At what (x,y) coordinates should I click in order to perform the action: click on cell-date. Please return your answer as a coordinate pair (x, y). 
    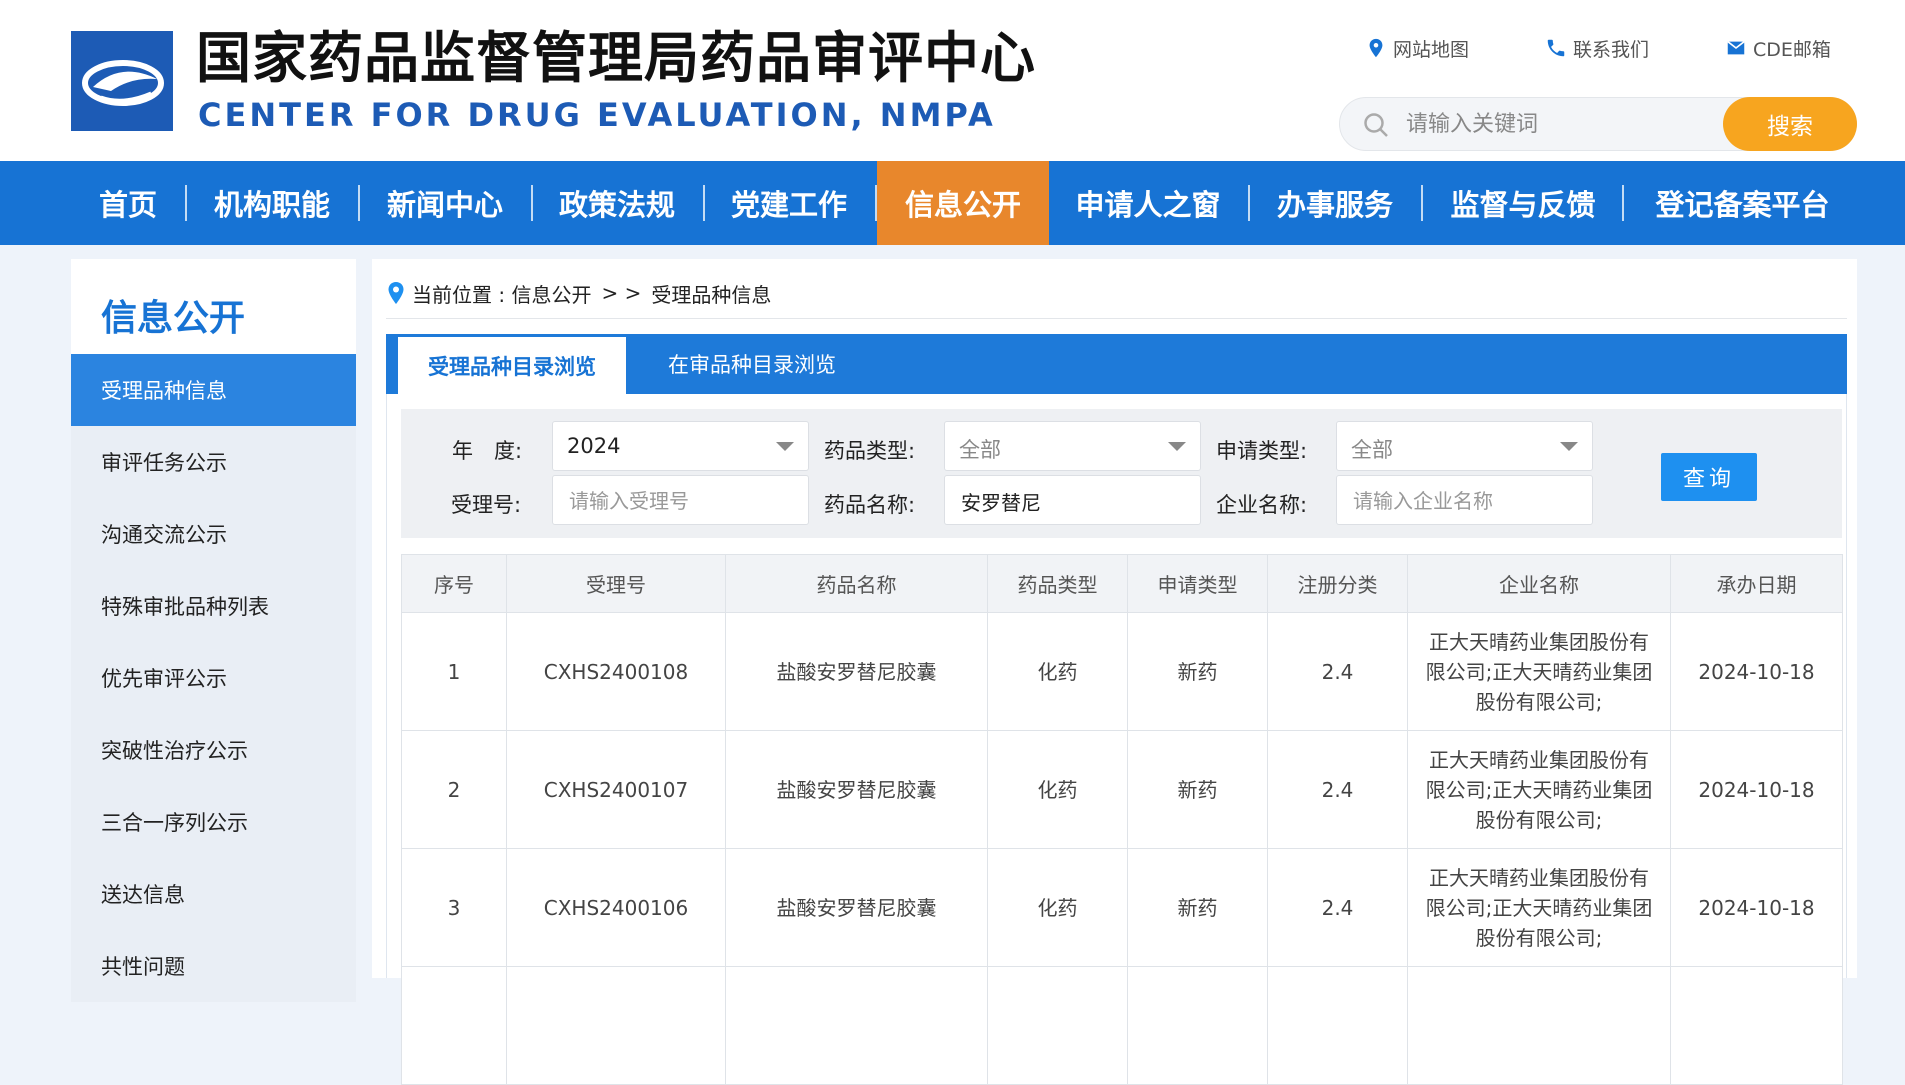
    Looking at the image, I should click on (1756, 1025).